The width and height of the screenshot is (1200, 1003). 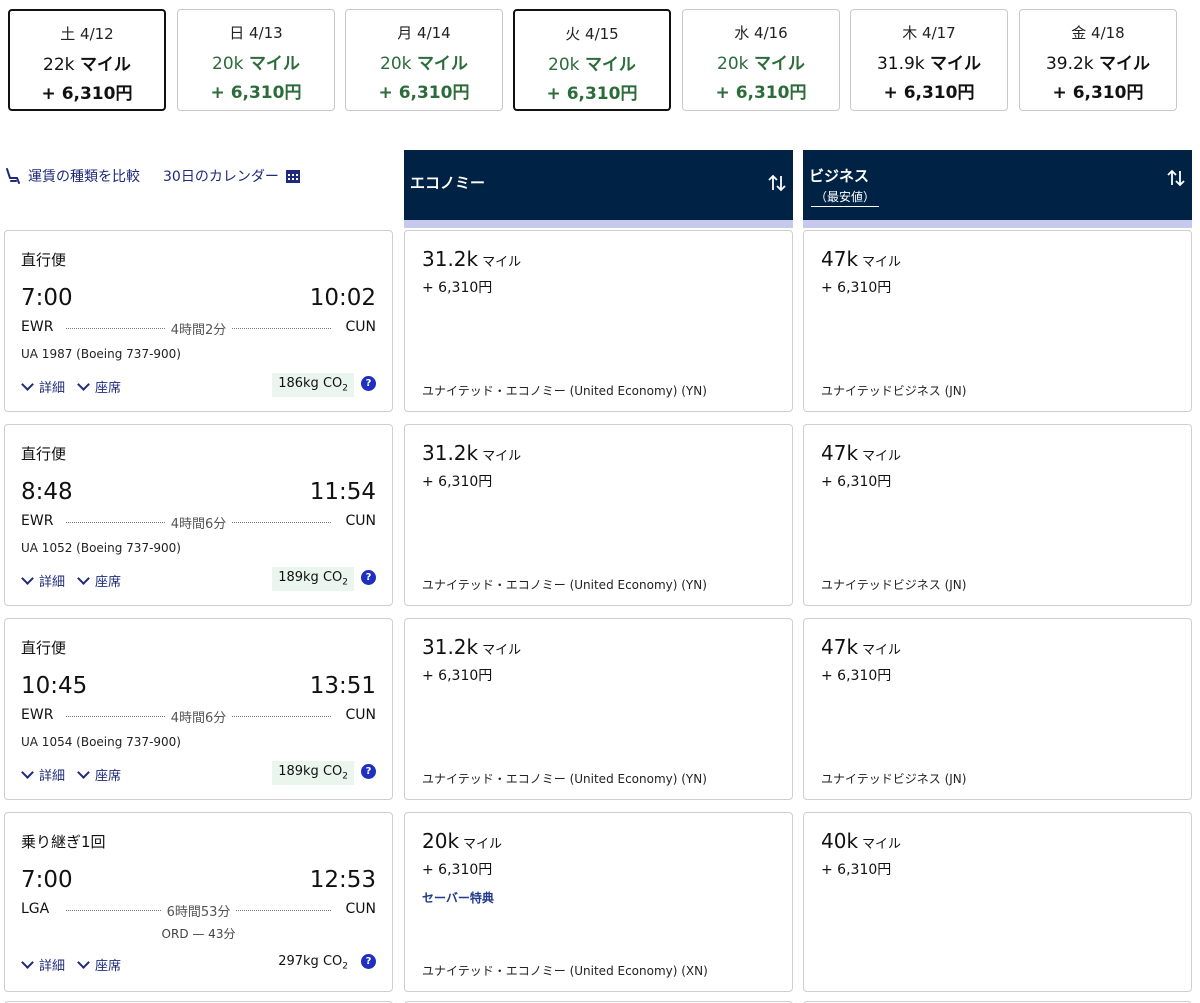 I want to click on date-label: 土 4/12, so click(x=87, y=34).